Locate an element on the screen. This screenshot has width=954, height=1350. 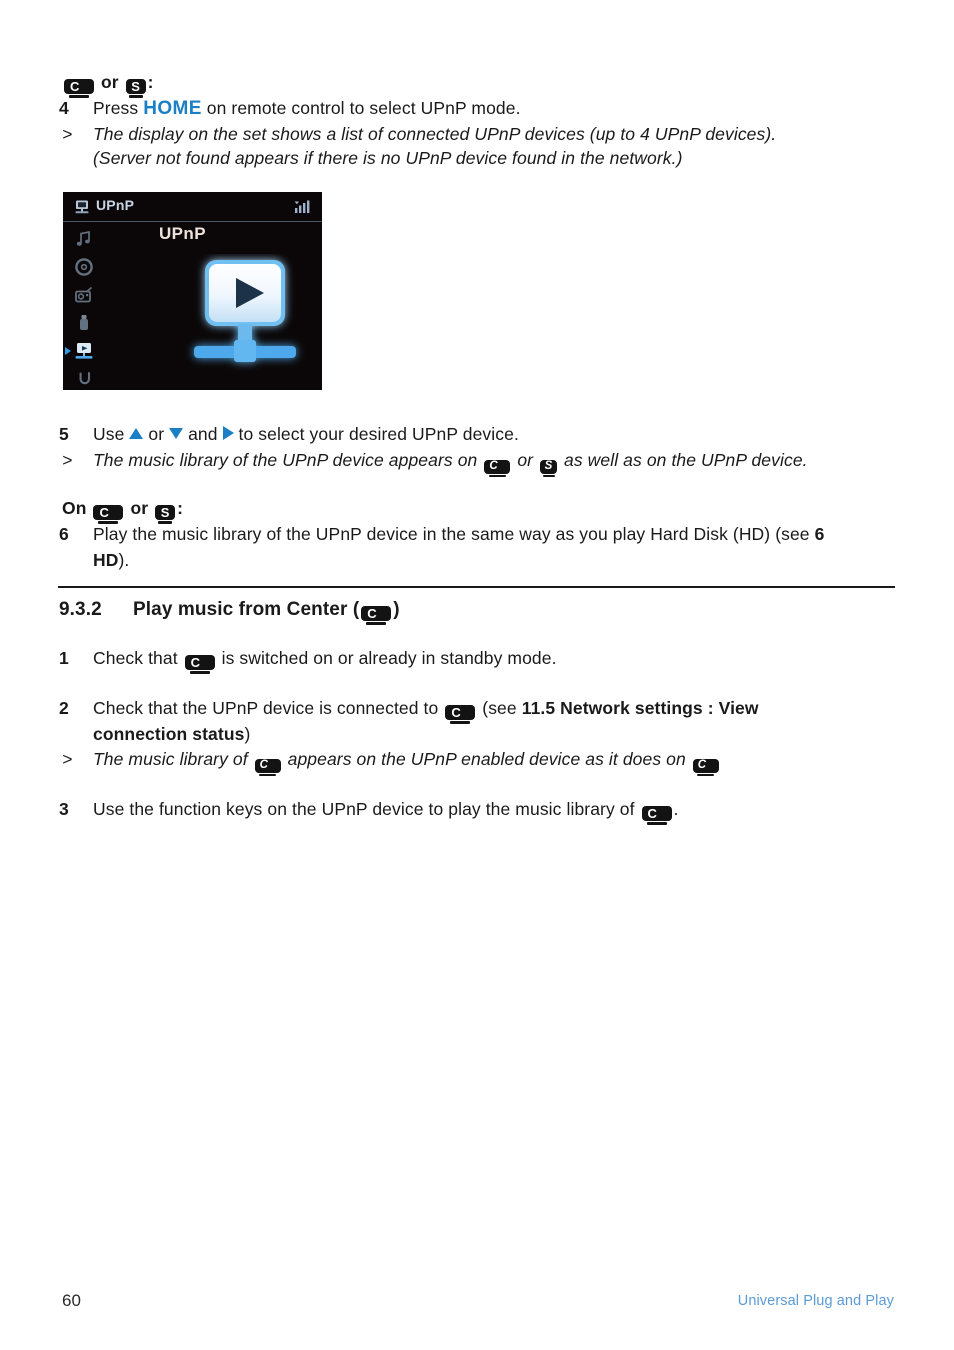
step-6-ref-label: HD is located at coordinates (106, 560).